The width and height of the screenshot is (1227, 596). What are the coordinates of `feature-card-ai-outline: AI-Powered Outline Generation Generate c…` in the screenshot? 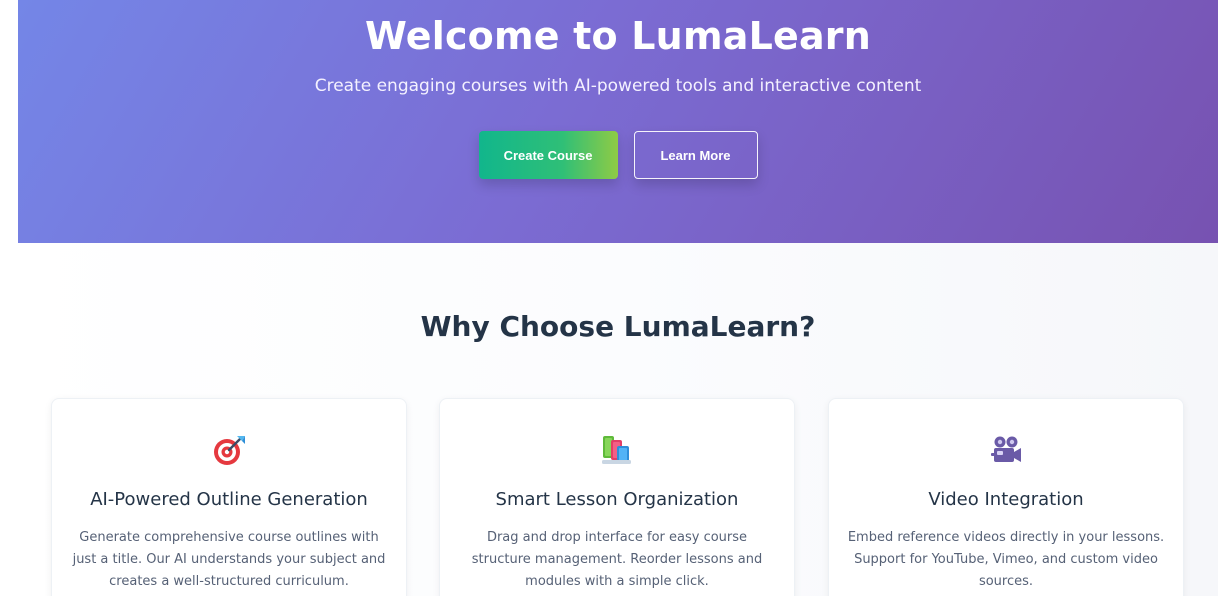 It's located at (229, 497).